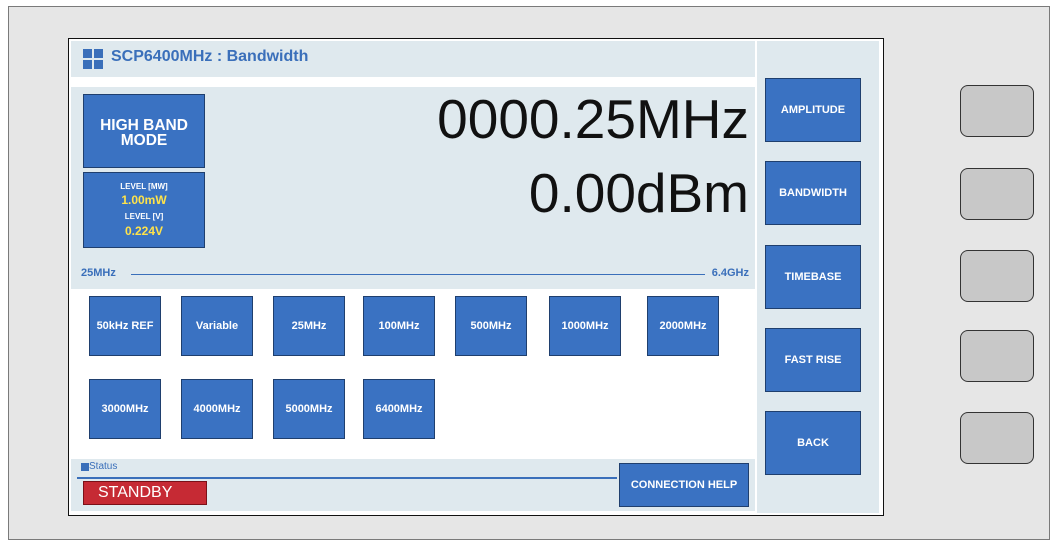 This screenshot has width=1058, height=548. What do you see at coordinates (144, 210) in the screenshot?
I see `level-display: LEVEL [MW] 1.00mW LEVEL [V] 0.224V` at bounding box center [144, 210].